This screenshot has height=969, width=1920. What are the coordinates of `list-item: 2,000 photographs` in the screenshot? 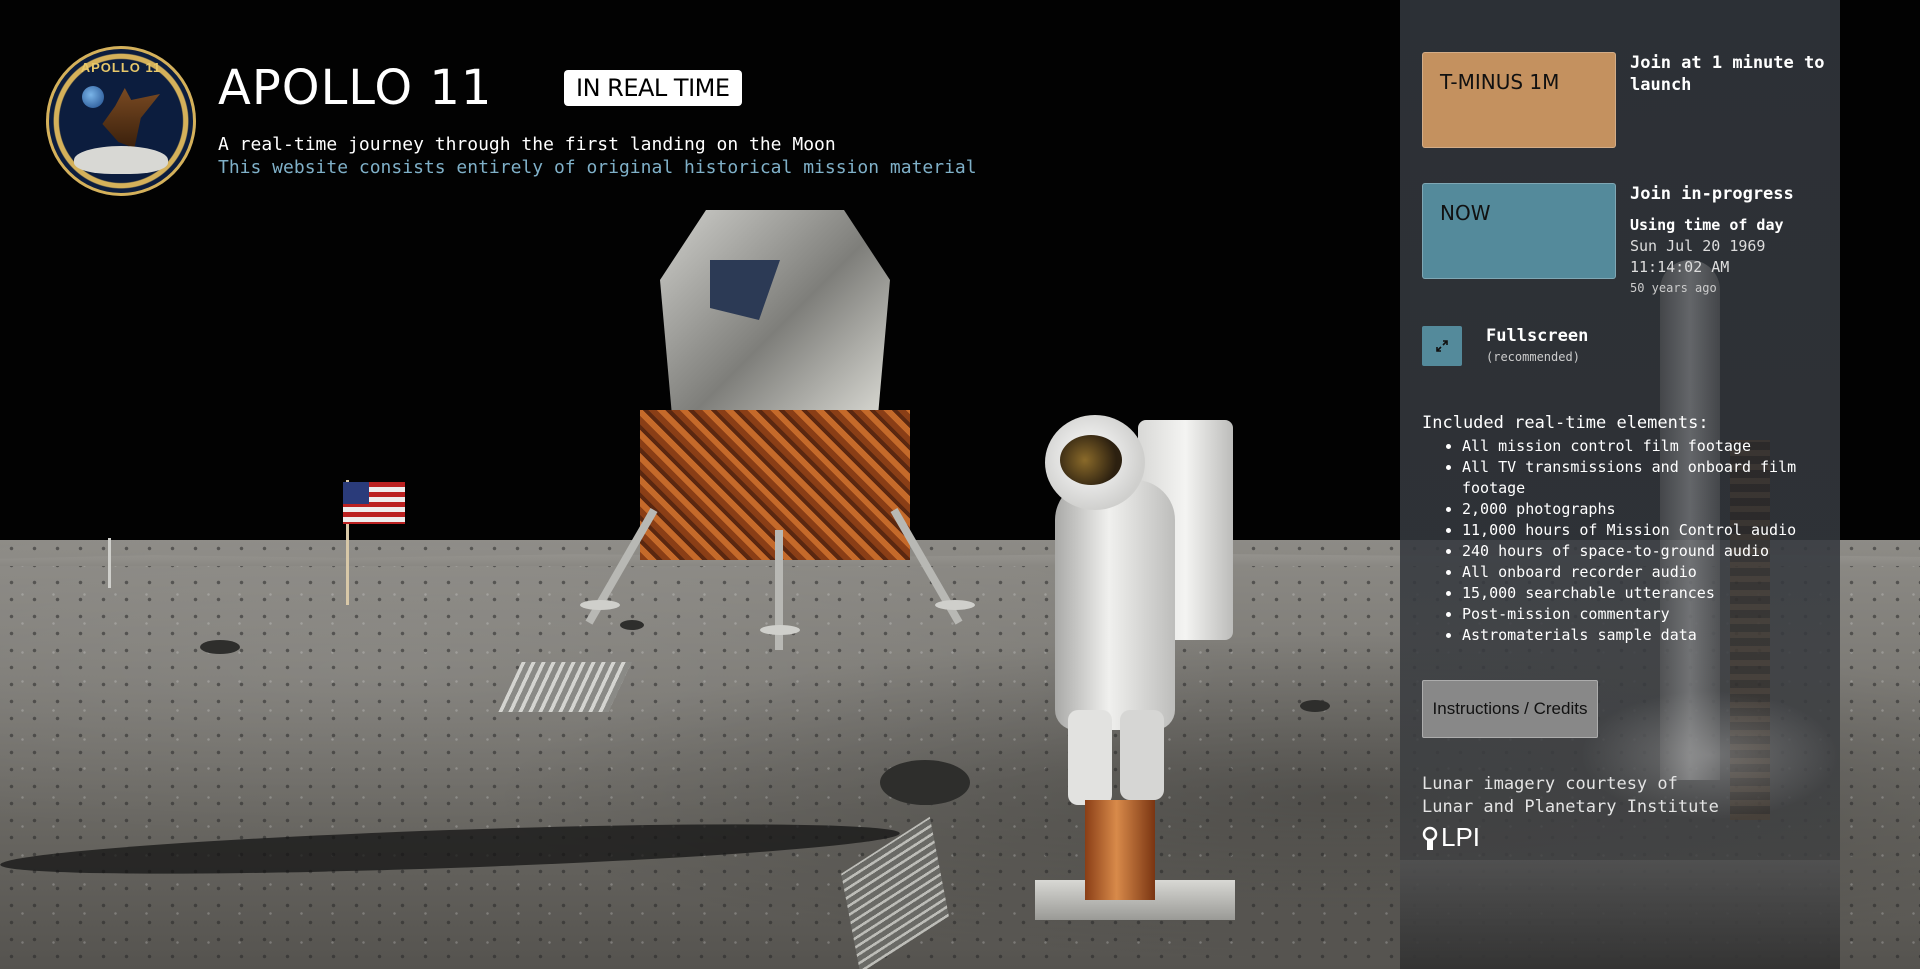 It's located at (1651, 509).